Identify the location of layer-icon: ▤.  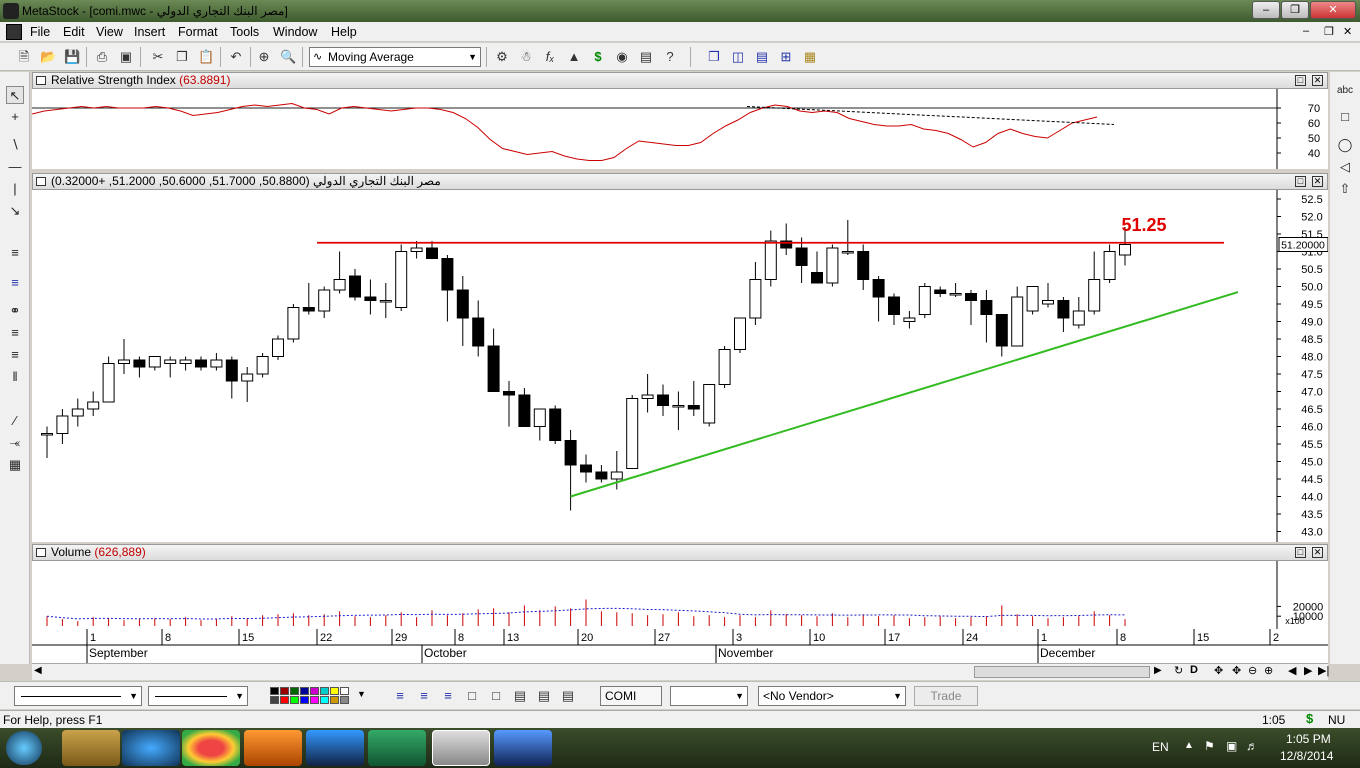
(520, 696).